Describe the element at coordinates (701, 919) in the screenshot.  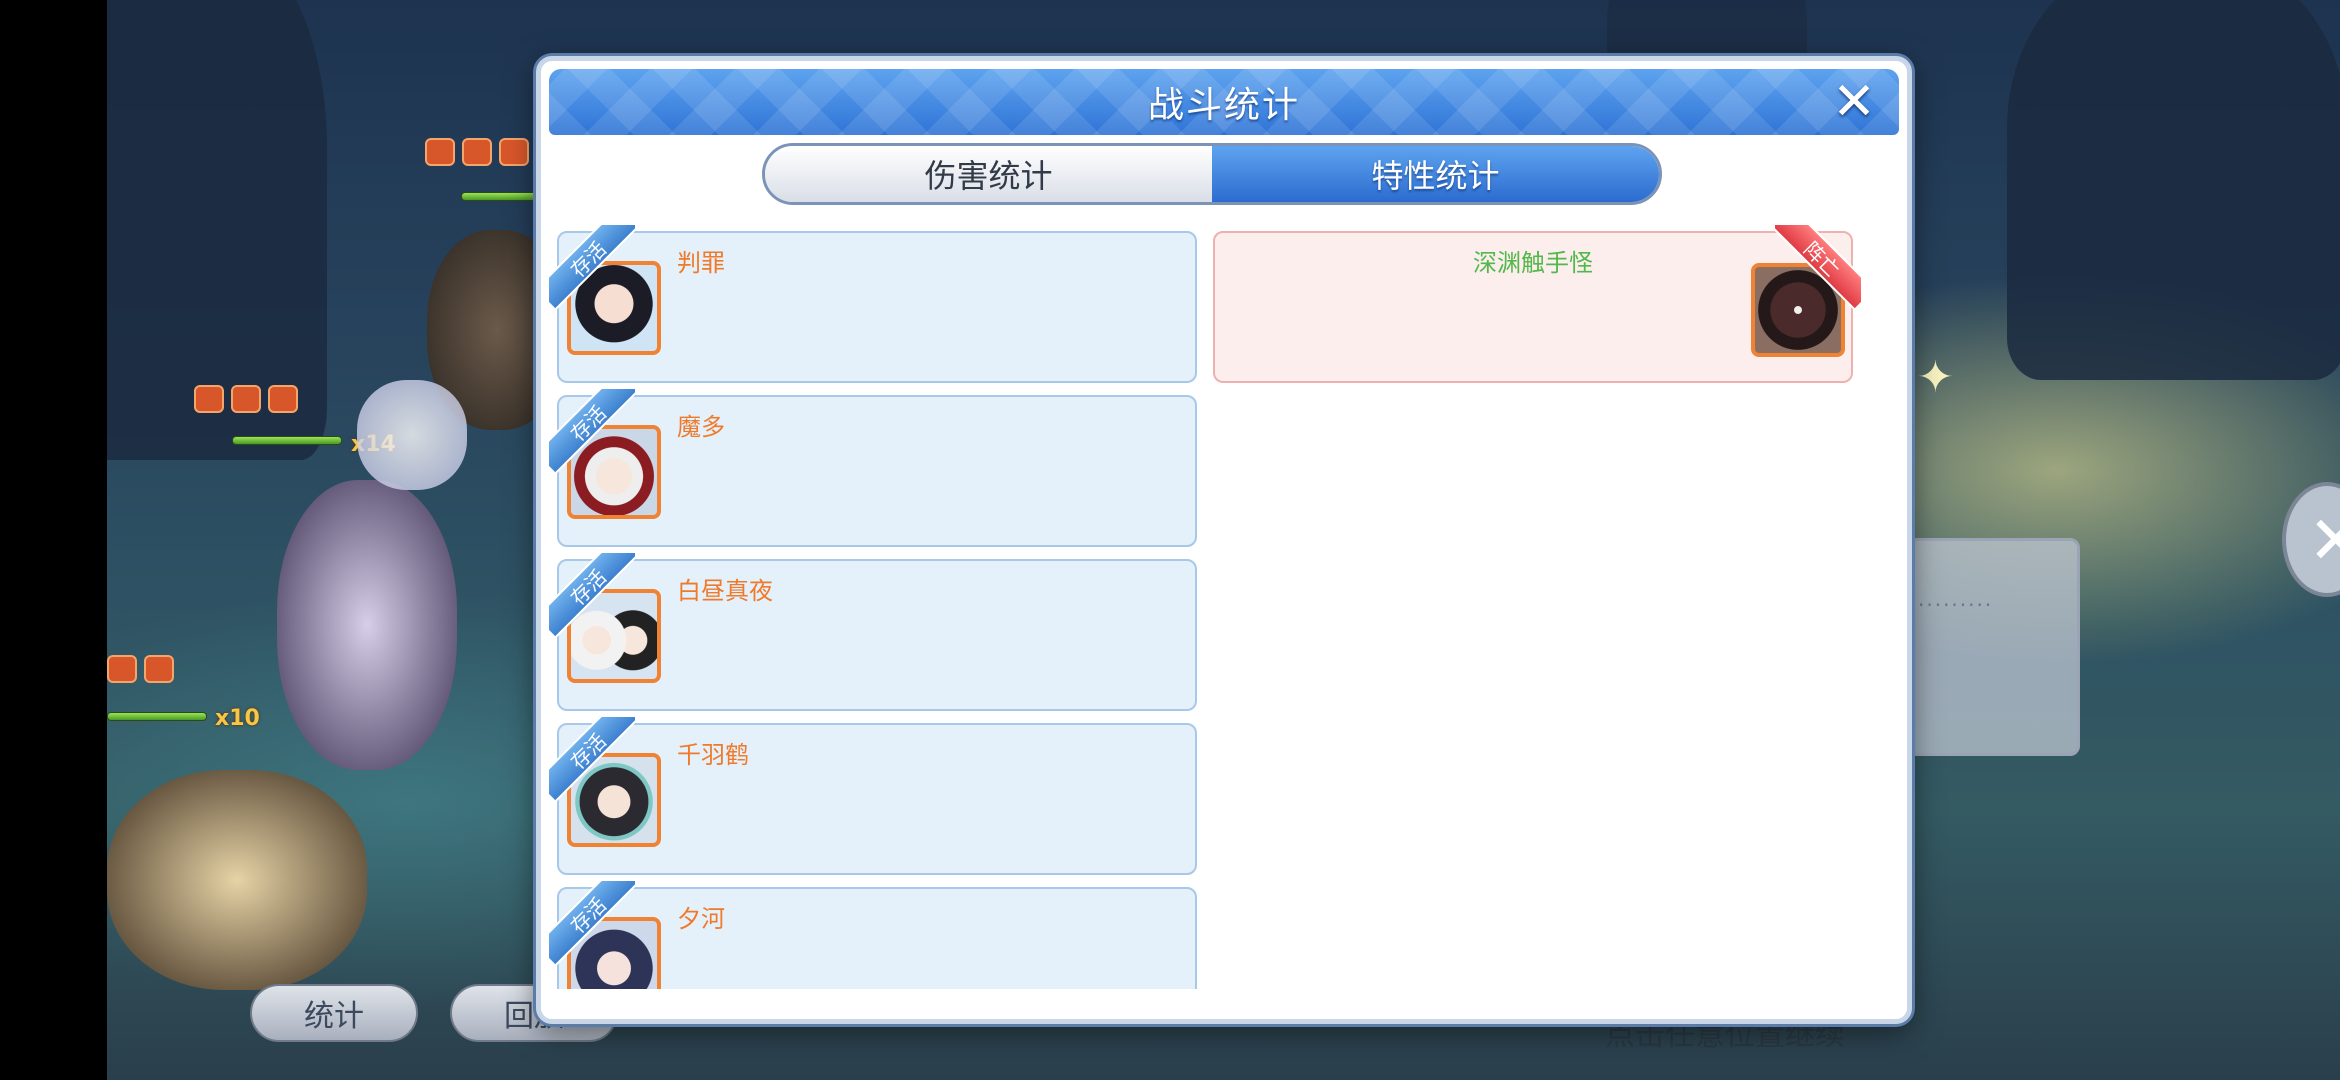
I see `character-name: 夕河` at that location.